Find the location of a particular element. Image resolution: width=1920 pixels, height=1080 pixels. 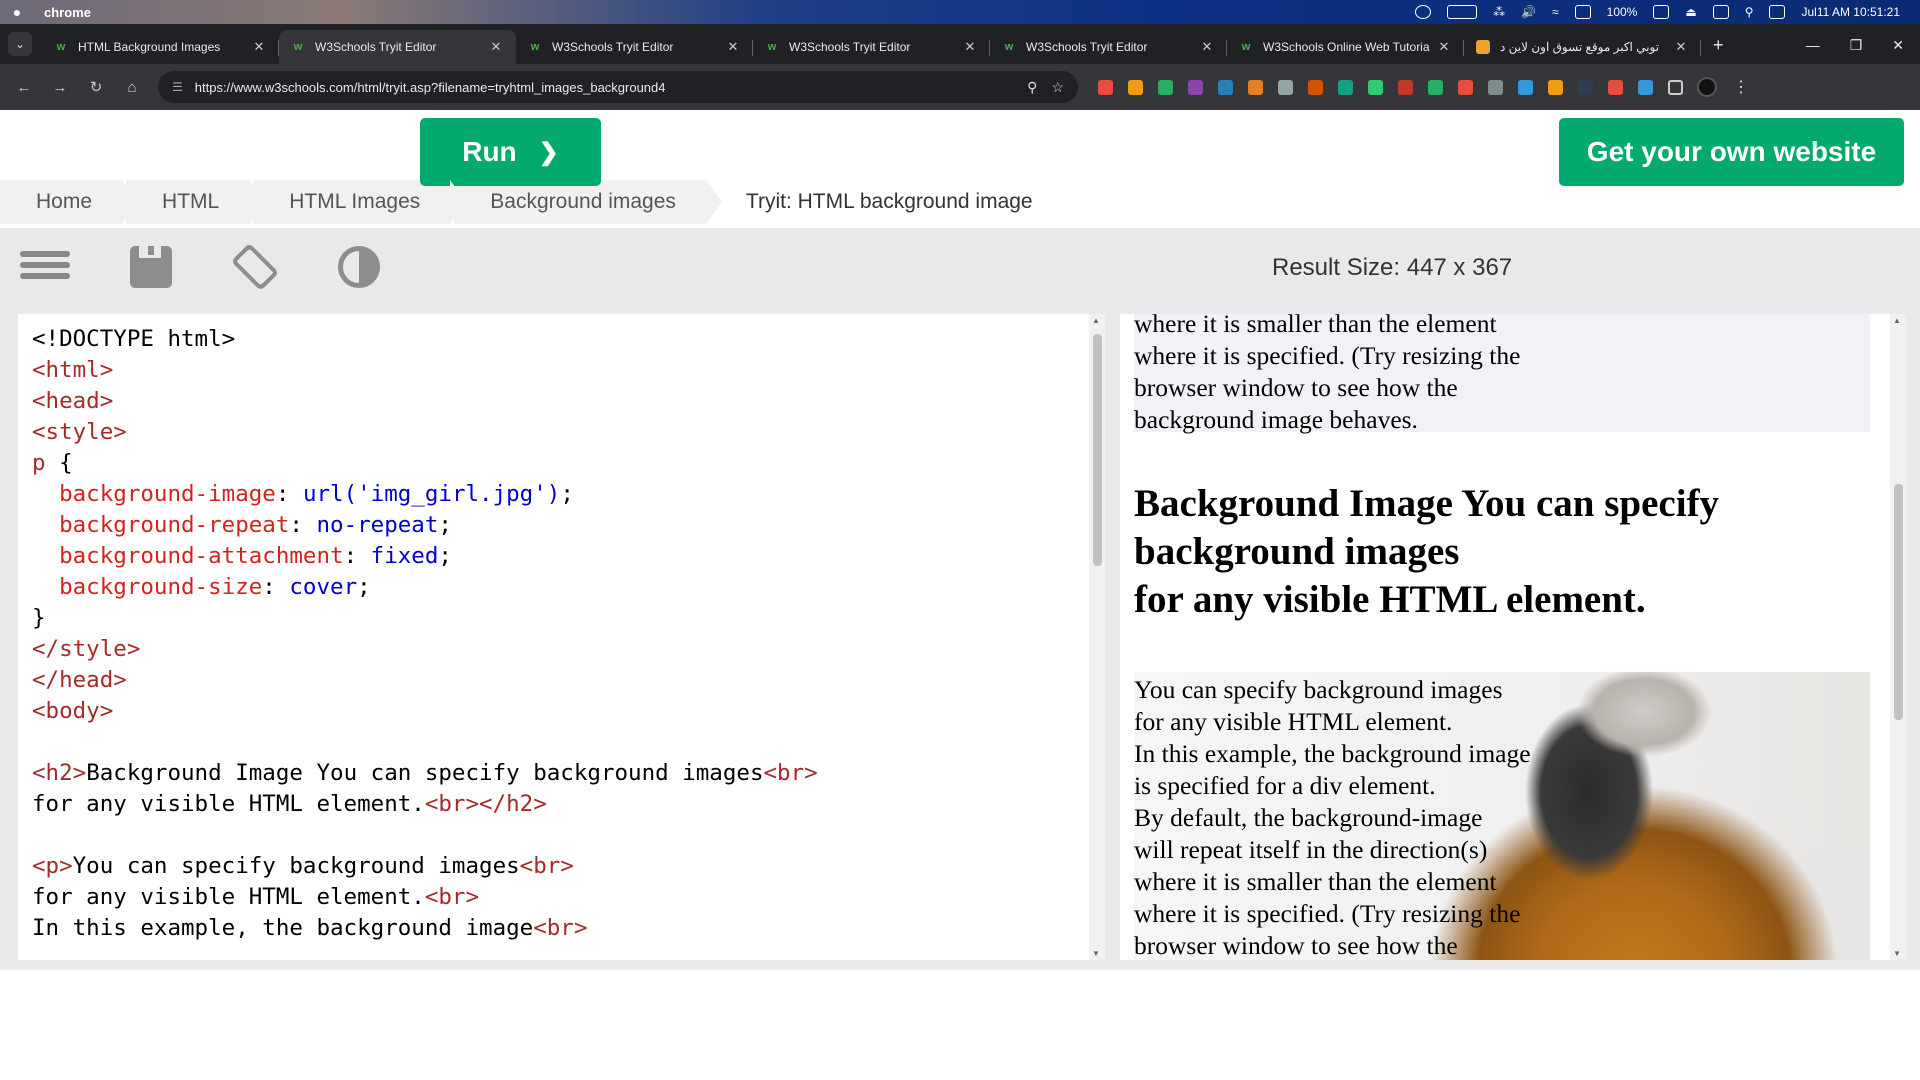

code-scrollbar: ▲ ▼ is located at coordinates (1097, 637).